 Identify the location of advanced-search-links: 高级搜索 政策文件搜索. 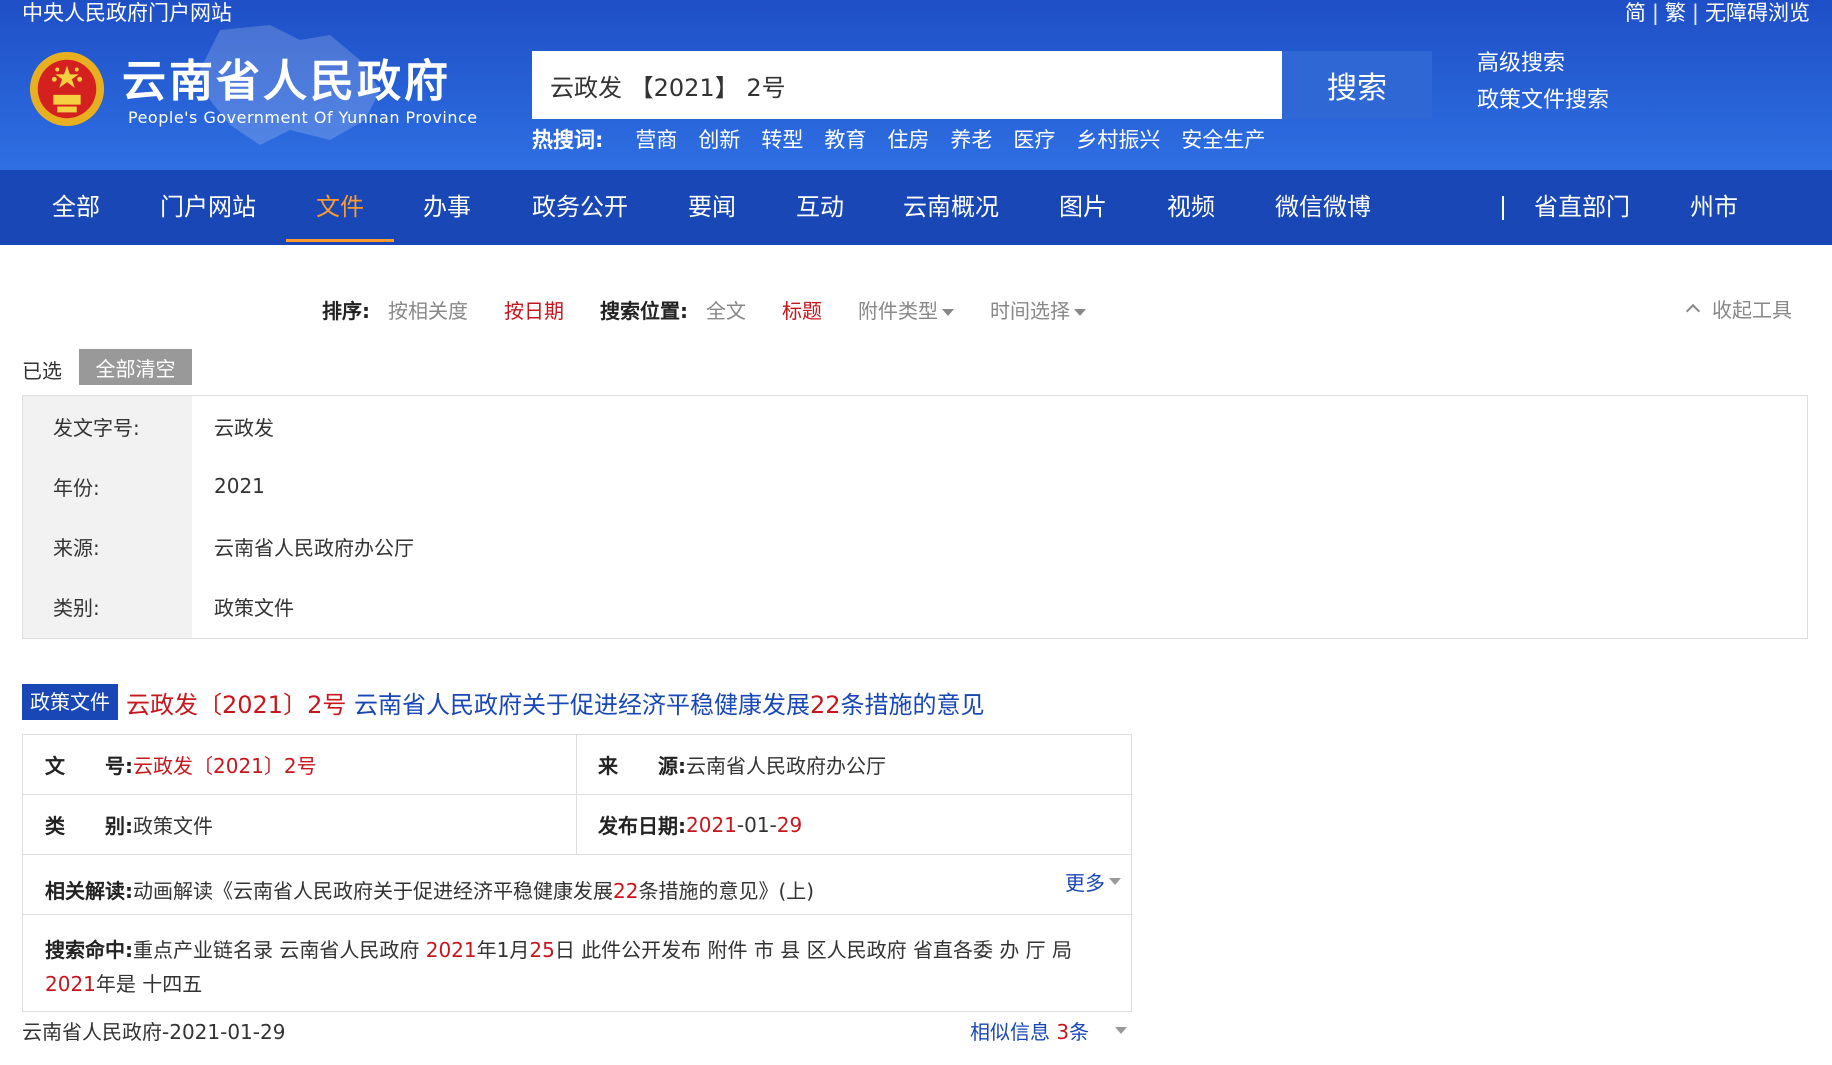
(1543, 82).